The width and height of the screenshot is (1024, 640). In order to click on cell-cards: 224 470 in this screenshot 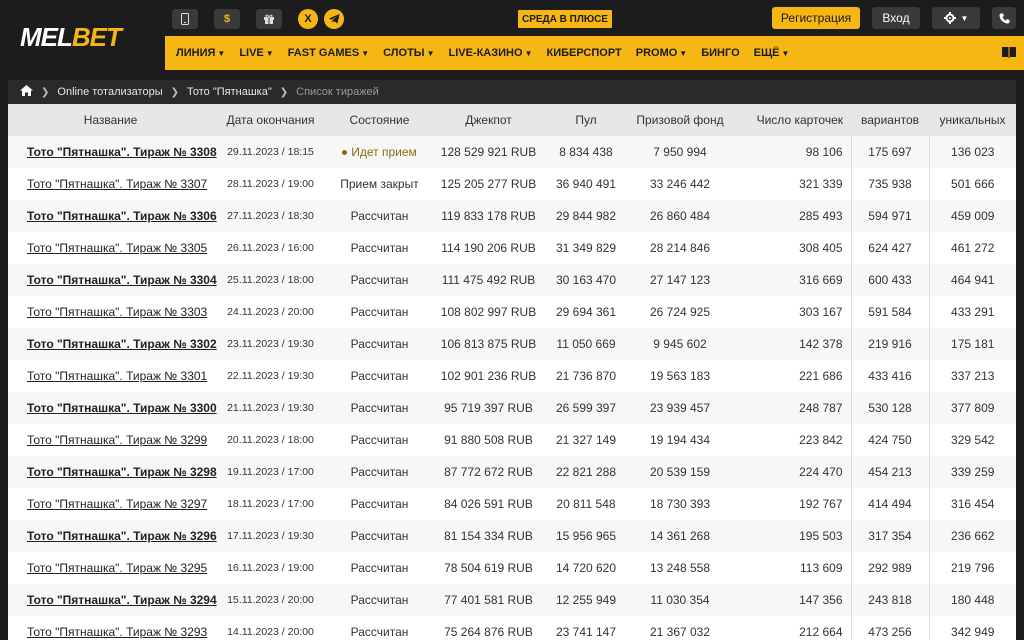, I will do `click(792, 472)`.